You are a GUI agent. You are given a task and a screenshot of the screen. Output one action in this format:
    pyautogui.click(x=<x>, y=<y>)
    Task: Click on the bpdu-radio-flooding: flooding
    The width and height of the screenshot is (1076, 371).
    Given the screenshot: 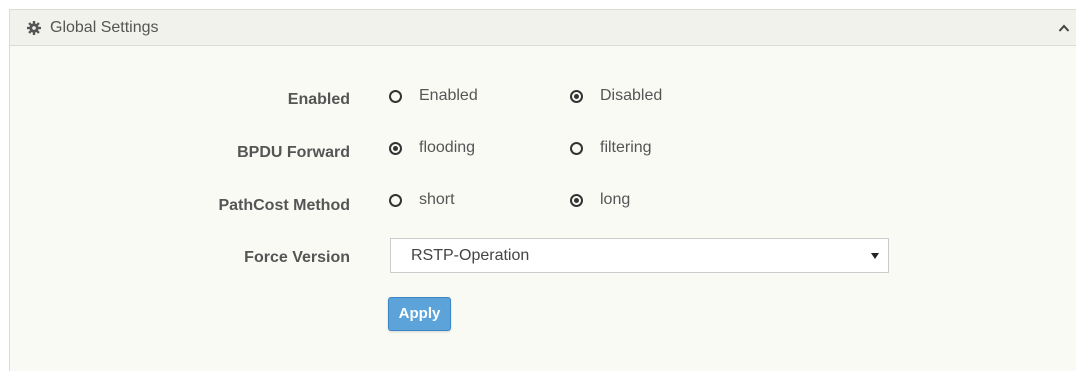 What is the action you would take?
    pyautogui.click(x=432, y=148)
    